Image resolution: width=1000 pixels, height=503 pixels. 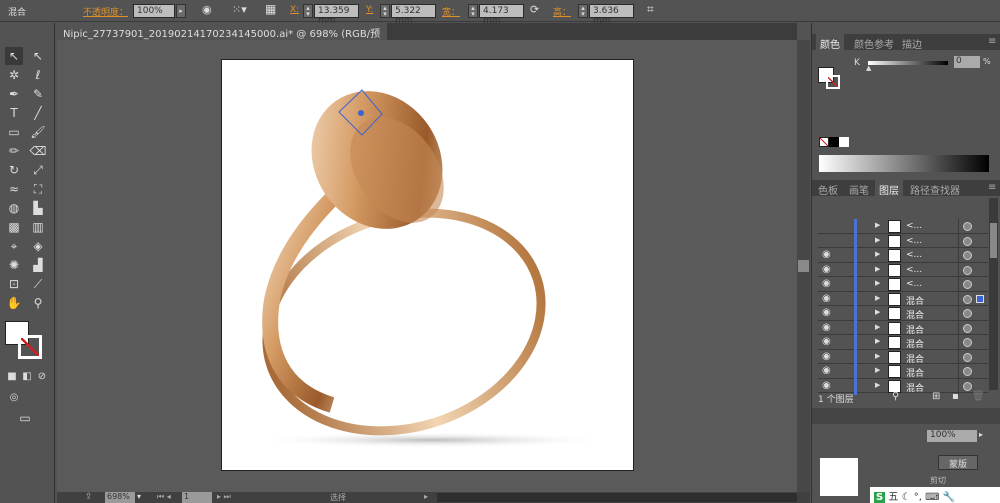 I want to click on tab-layers: 图层, so click(x=889, y=188).